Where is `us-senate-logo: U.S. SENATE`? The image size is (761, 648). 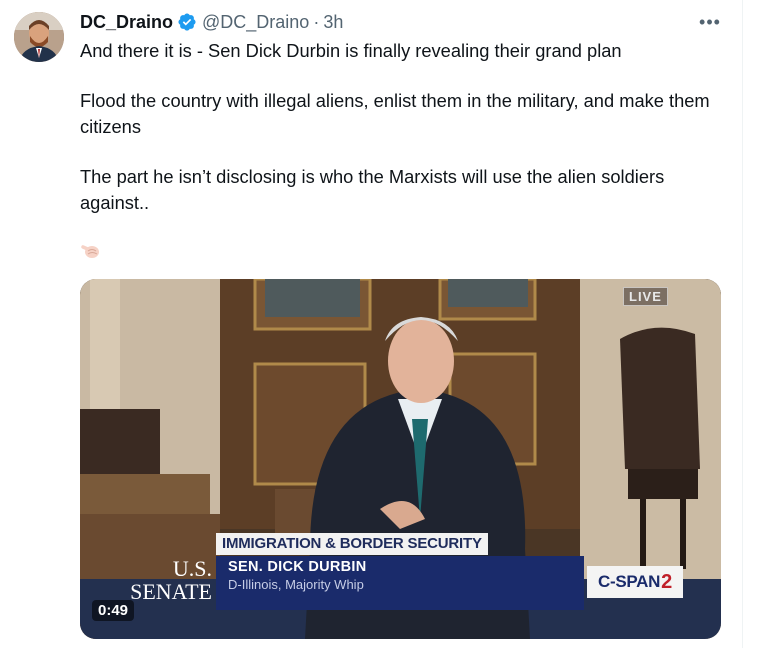 us-senate-logo: U.S. SENATE is located at coordinates (163, 581).